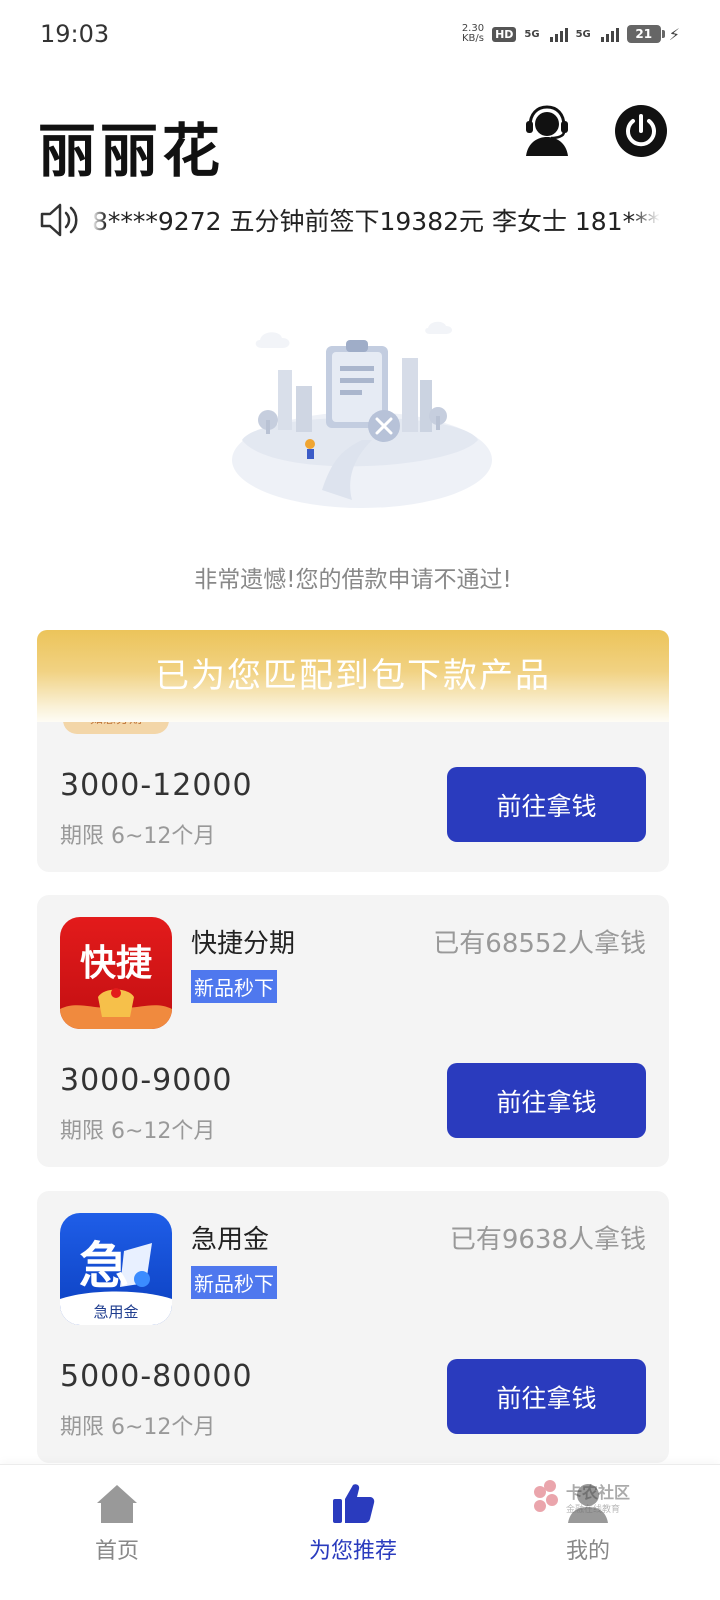 This screenshot has height=1600, width=720. Describe the element at coordinates (598, 1492) in the screenshot. I see `svg-text: 卡农社区` at that location.